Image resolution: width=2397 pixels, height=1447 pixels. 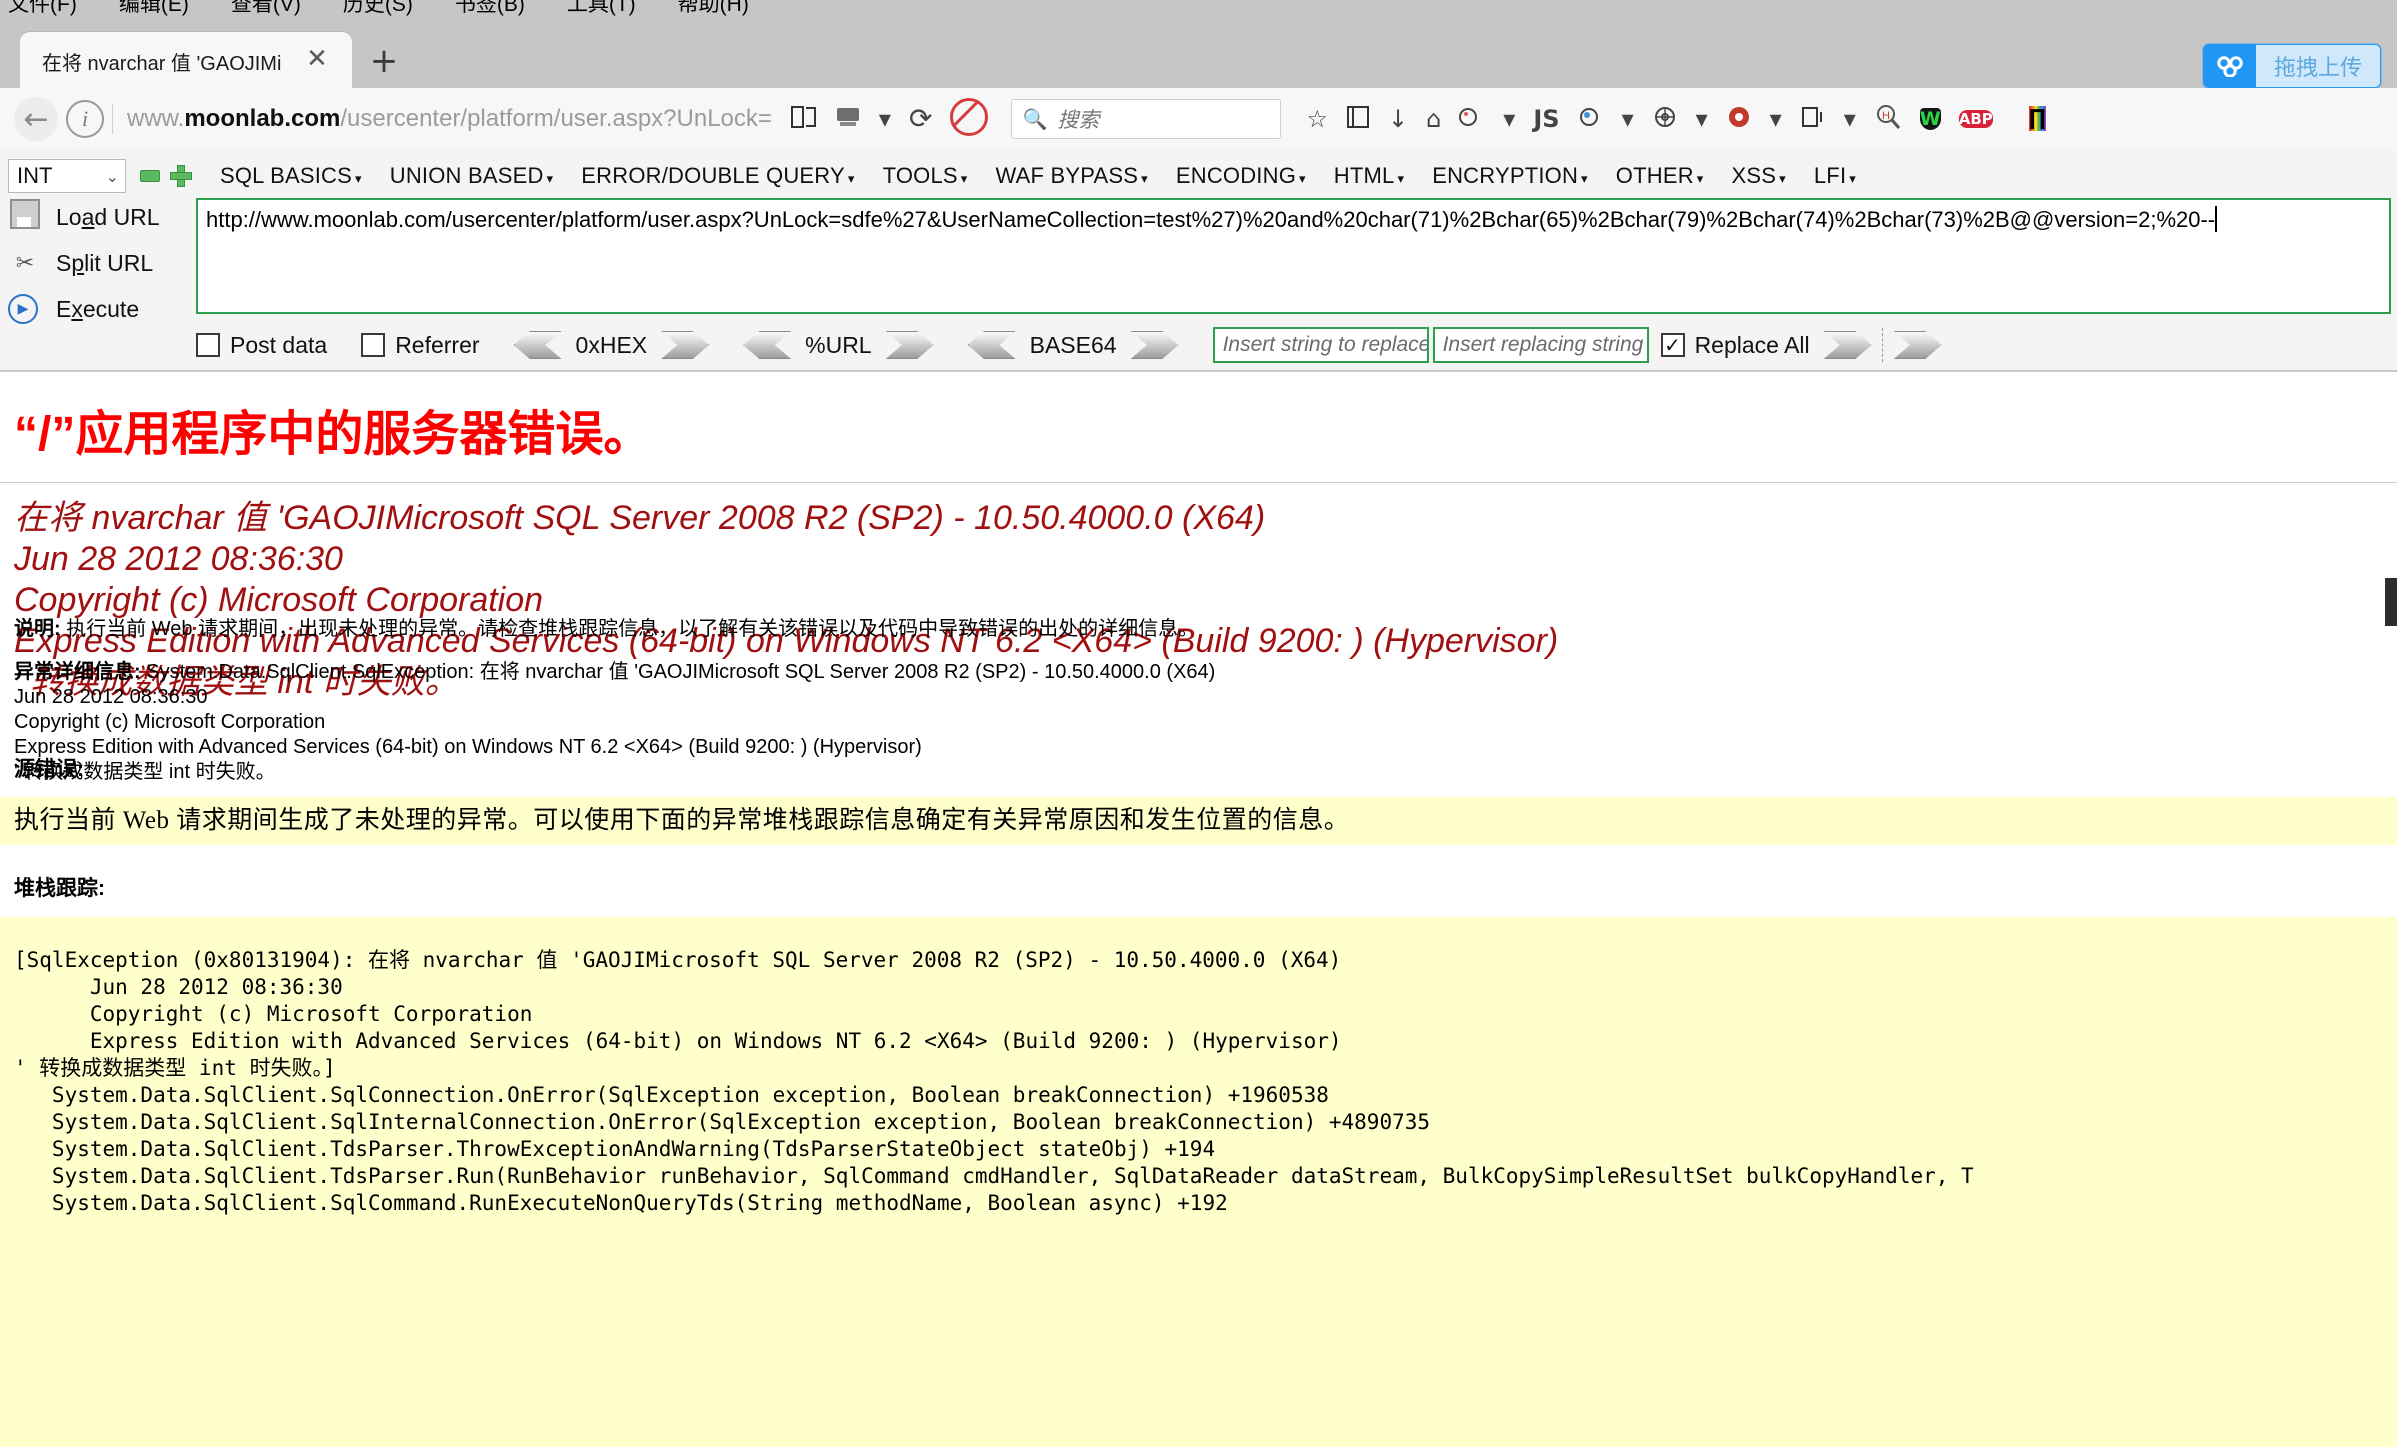 I want to click on menu-encryption: ENCRYPTION ▾, so click(x=1510, y=176).